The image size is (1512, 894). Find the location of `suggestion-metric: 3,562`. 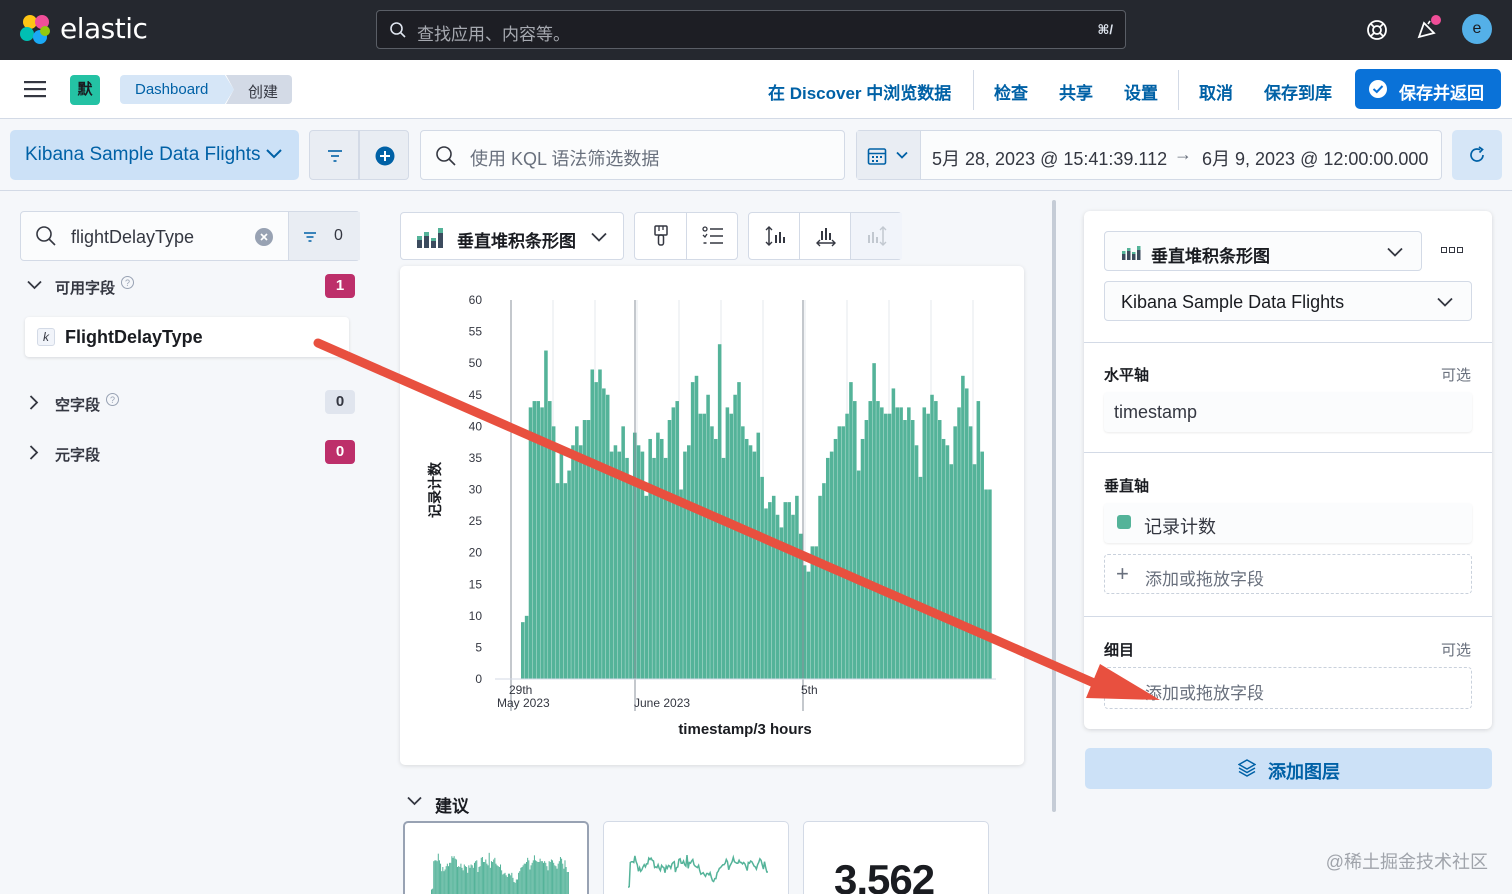

suggestion-metric: 3,562 is located at coordinates (896, 857).